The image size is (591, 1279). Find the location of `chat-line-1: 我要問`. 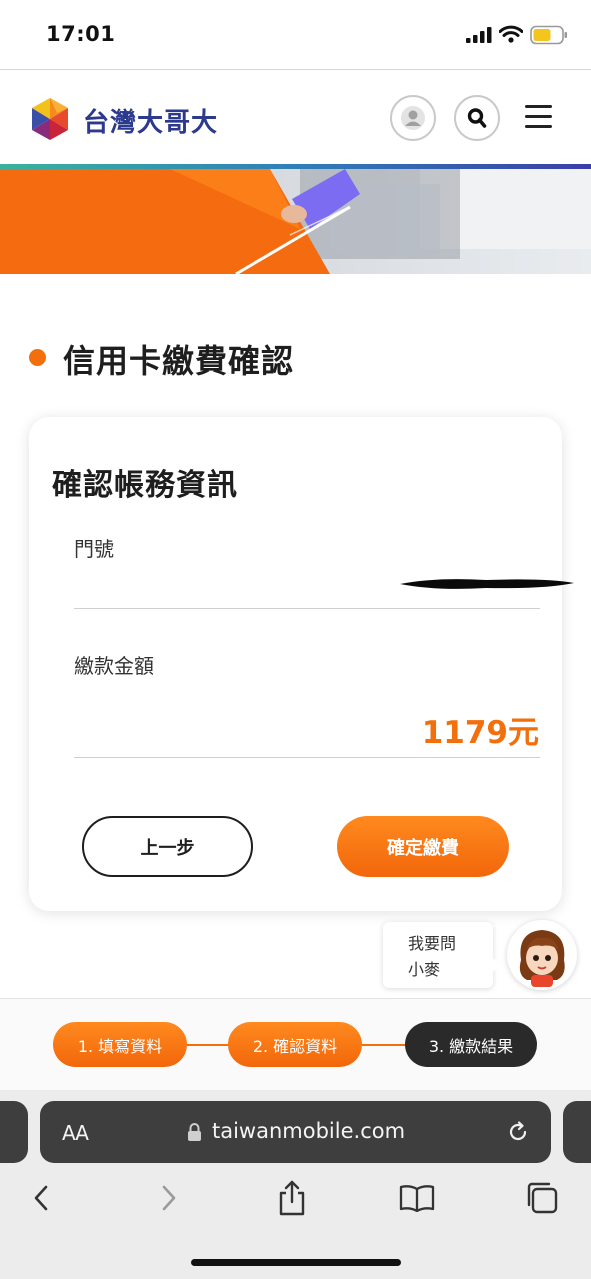

chat-line-1: 我要問 is located at coordinates (432, 943).